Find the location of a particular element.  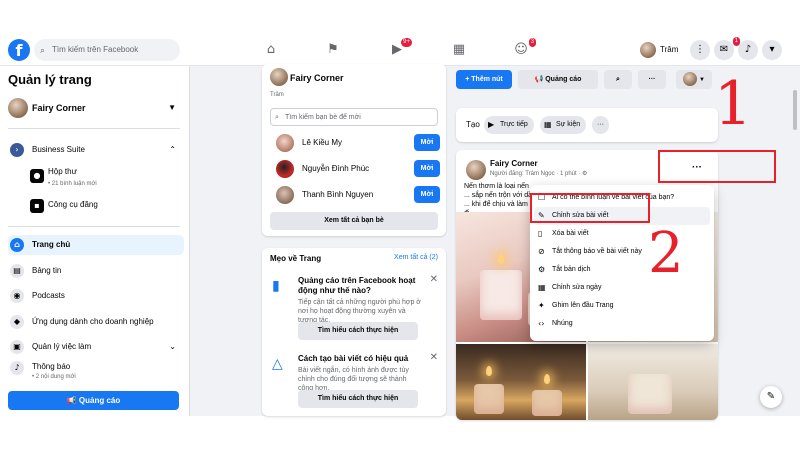

live-label: Trực tiếp is located at coordinates (514, 124).